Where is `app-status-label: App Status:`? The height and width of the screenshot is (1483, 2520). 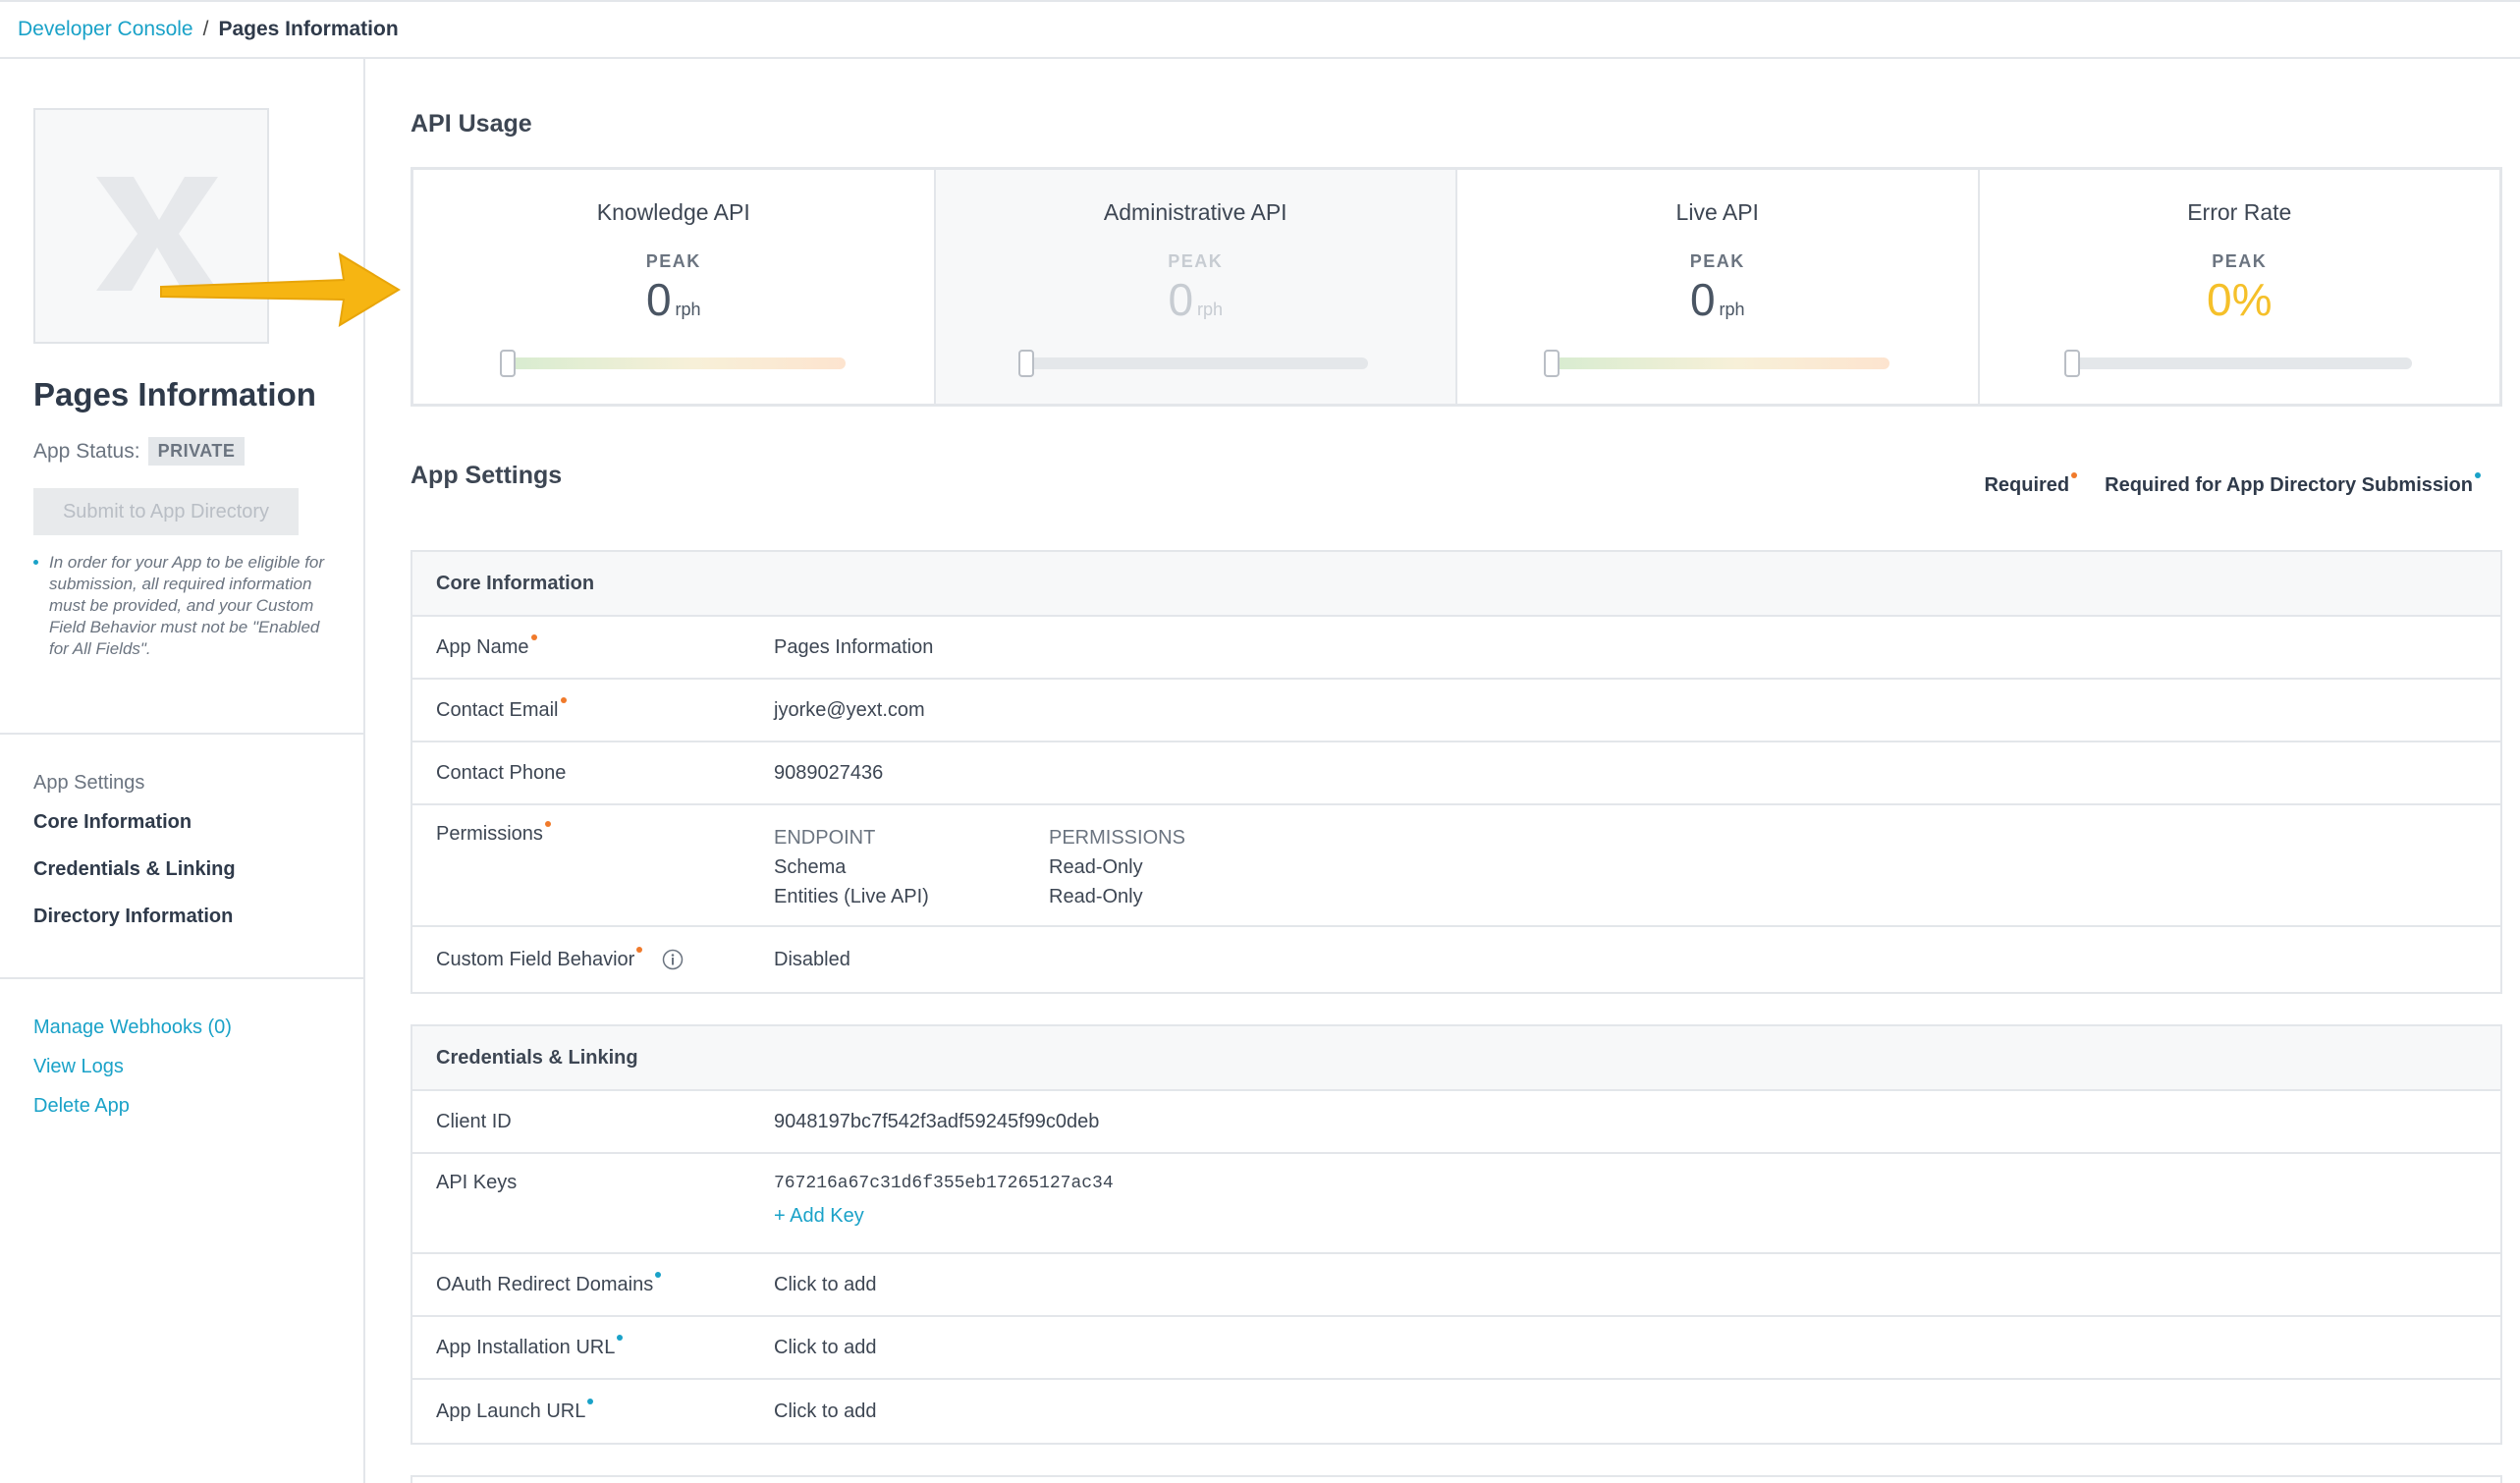 app-status-label: App Status: is located at coordinates (86, 451).